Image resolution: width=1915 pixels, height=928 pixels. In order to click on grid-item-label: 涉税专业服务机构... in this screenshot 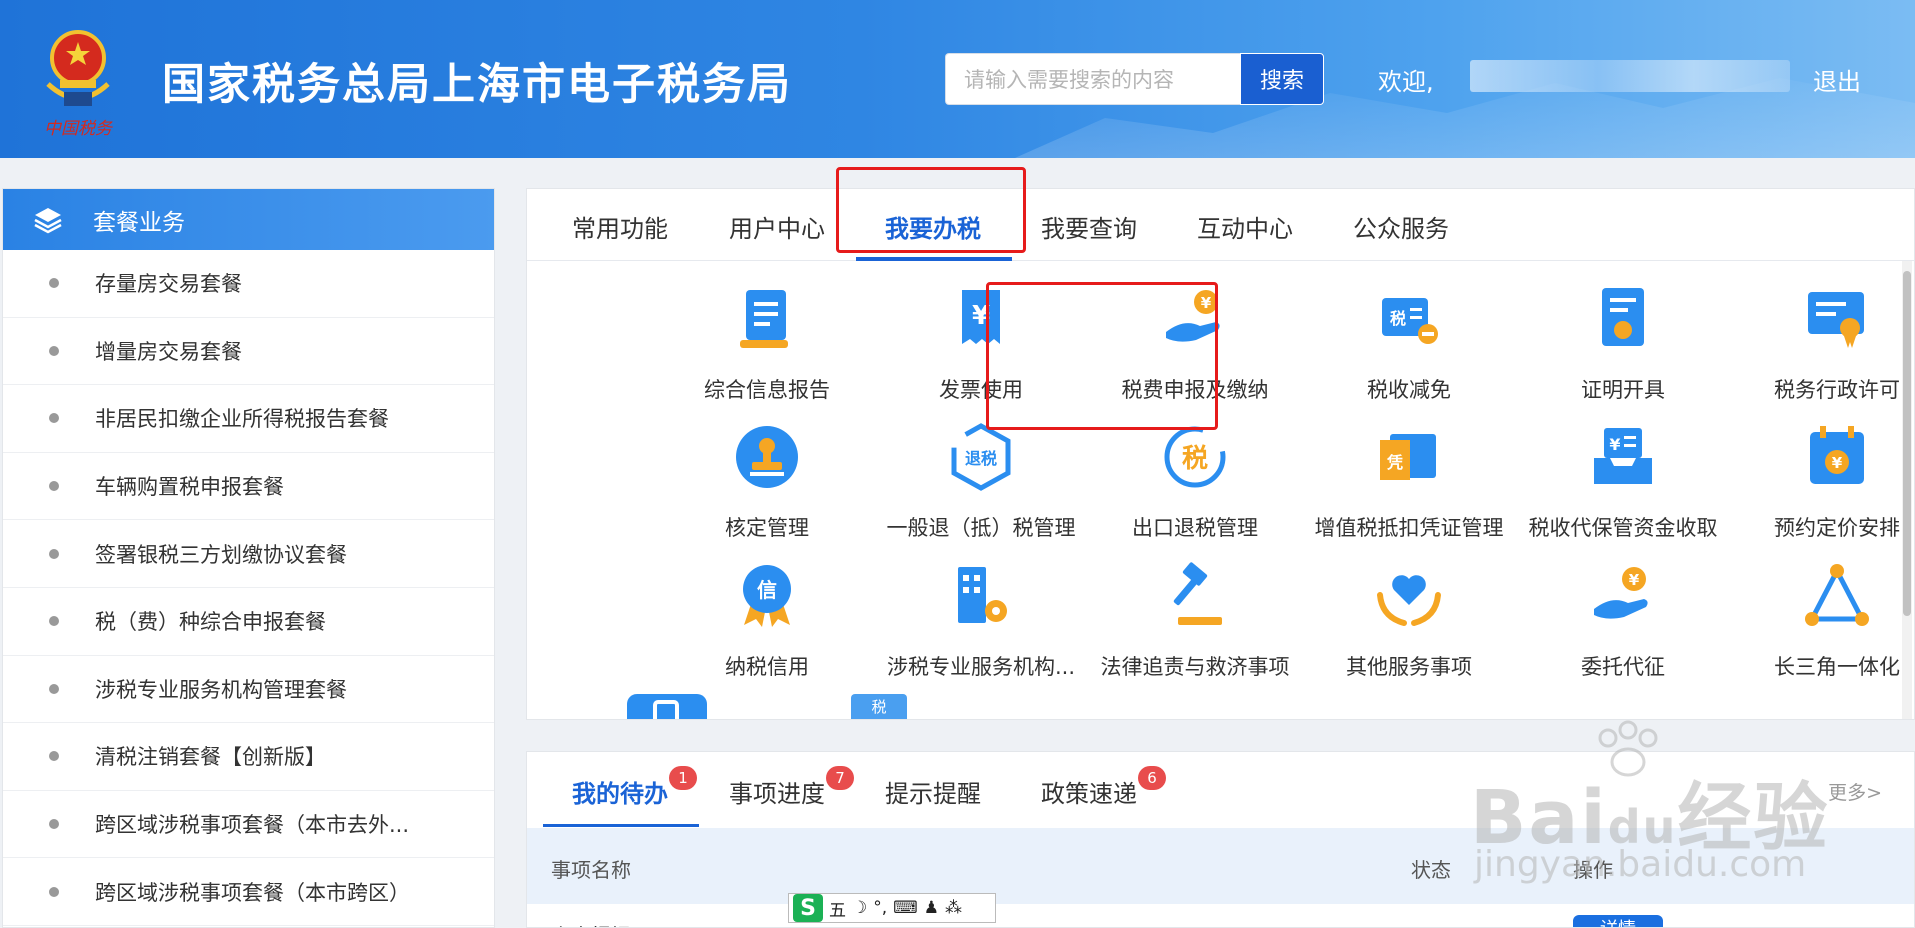, I will do `click(981, 667)`.